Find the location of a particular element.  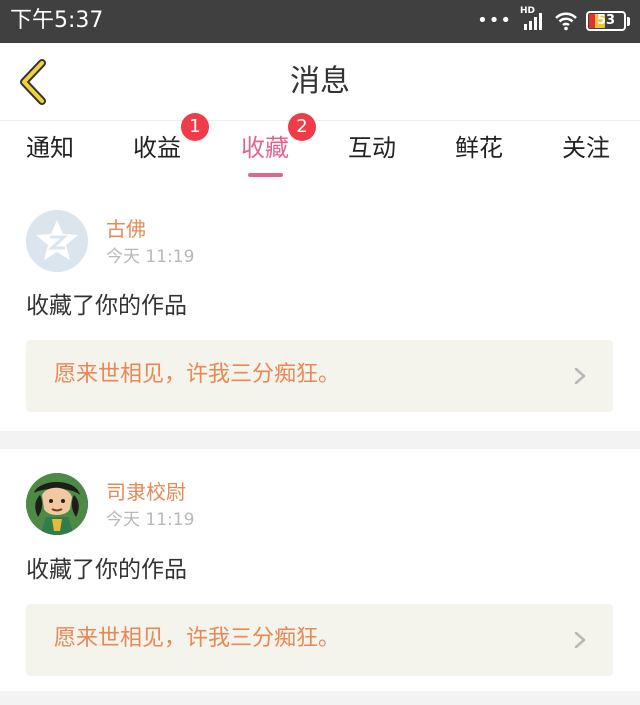

app-header: 消息 is located at coordinates (320, 81).